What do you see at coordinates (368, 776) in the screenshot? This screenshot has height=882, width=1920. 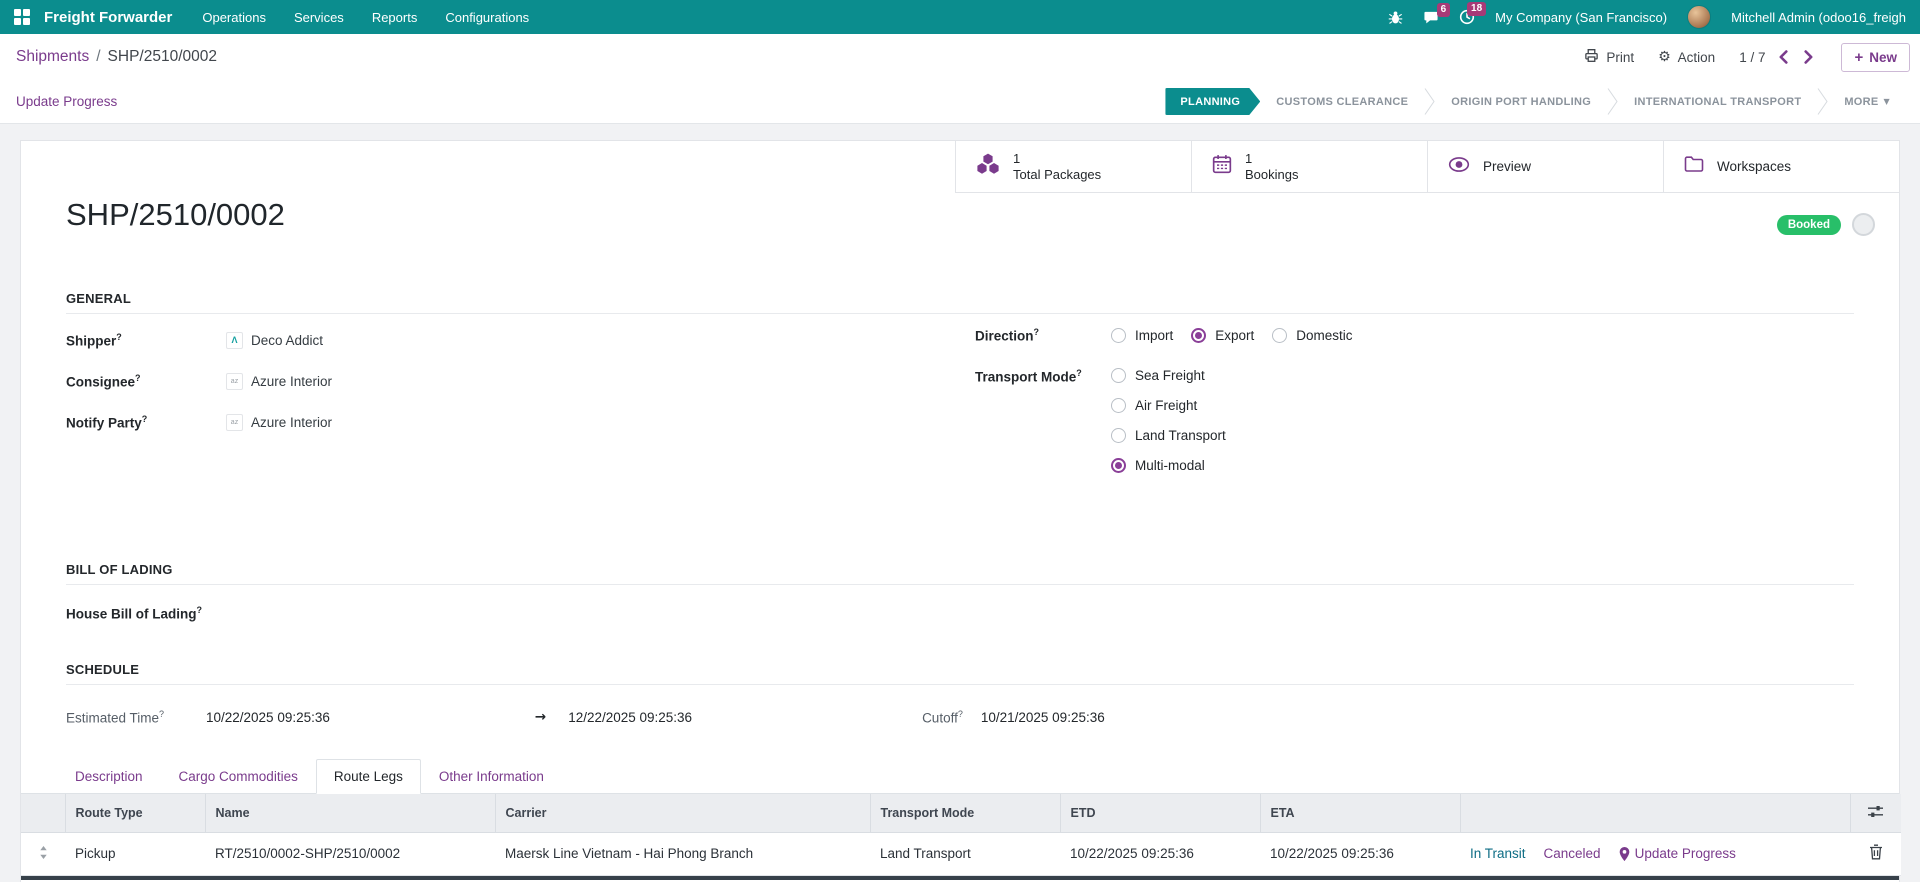 I see `tab-route-legs: Route Legs` at bounding box center [368, 776].